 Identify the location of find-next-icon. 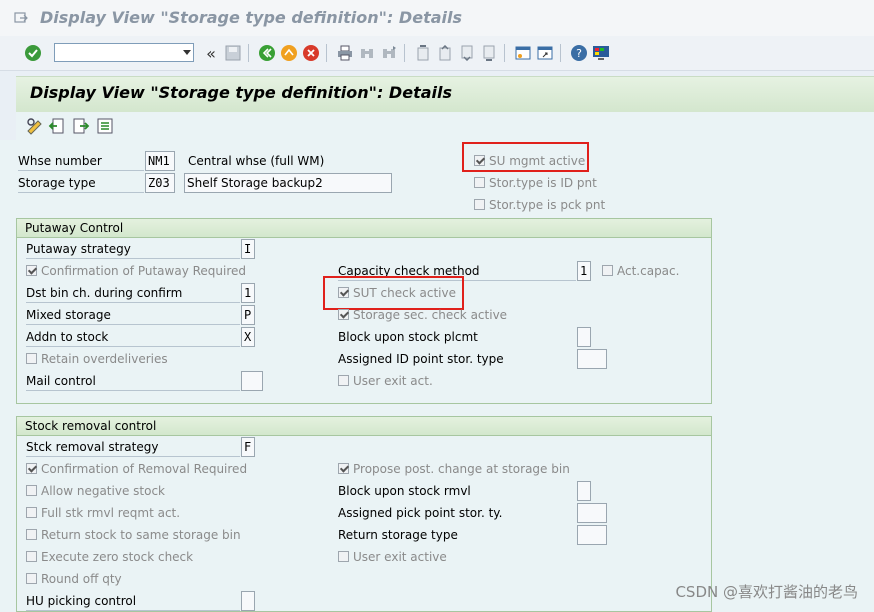
(389, 53).